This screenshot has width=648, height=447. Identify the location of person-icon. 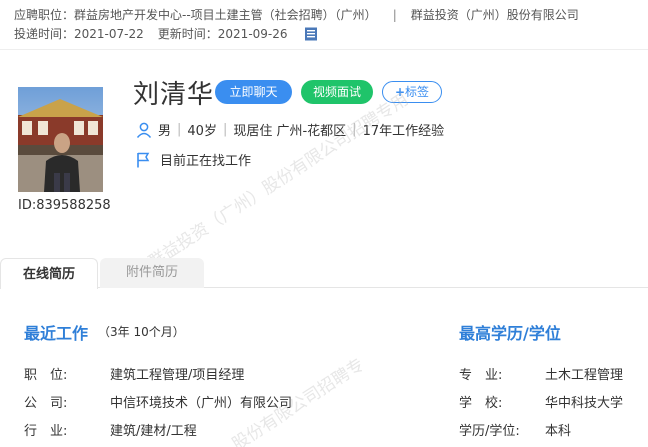
(144, 130).